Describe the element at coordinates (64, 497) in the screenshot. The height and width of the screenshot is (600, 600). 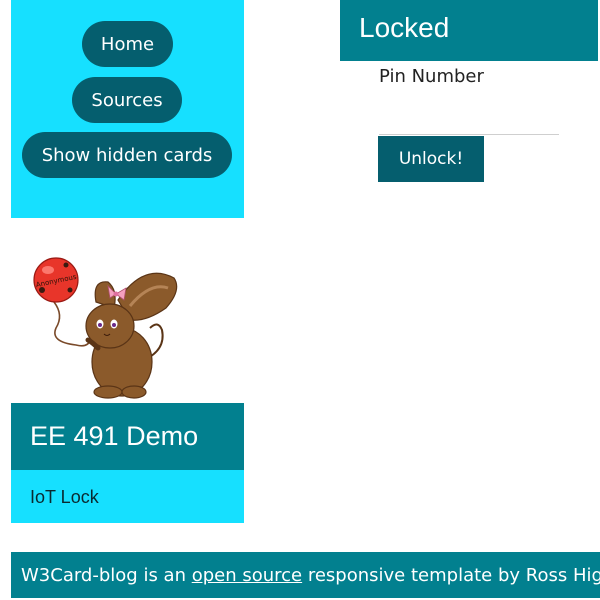
I see `demo-card-subtitle: IoT Lock` at that location.